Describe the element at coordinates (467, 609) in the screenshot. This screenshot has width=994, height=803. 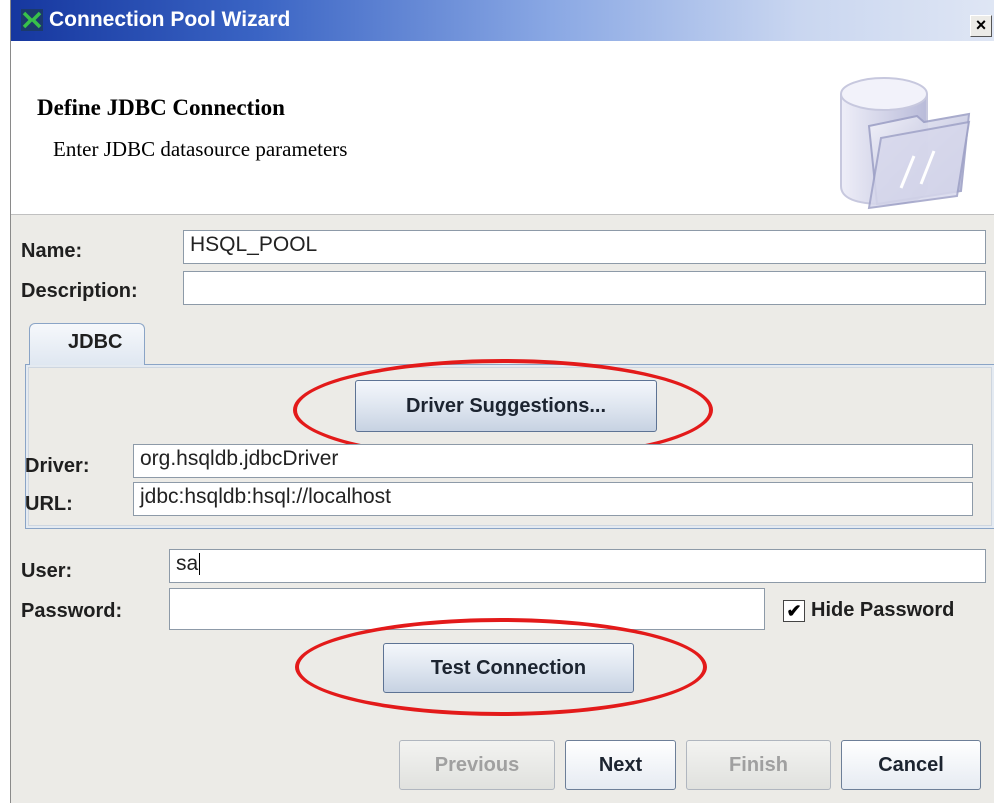
I see `password-field` at that location.